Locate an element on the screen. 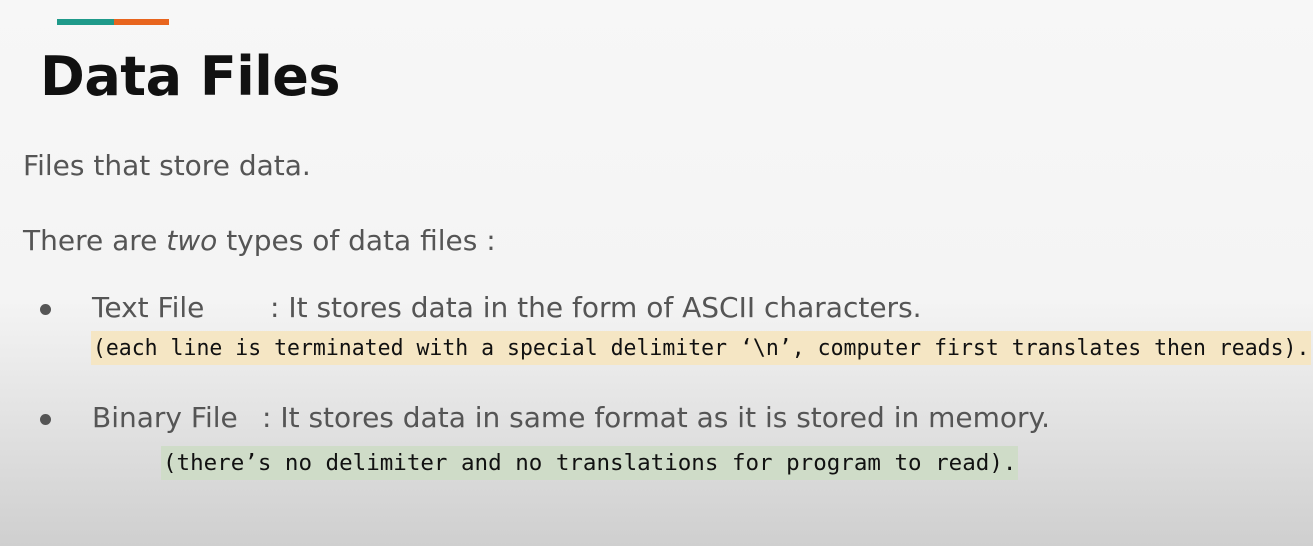 The image size is (1313, 546). types-suffix: types of data files : is located at coordinates (356, 240).